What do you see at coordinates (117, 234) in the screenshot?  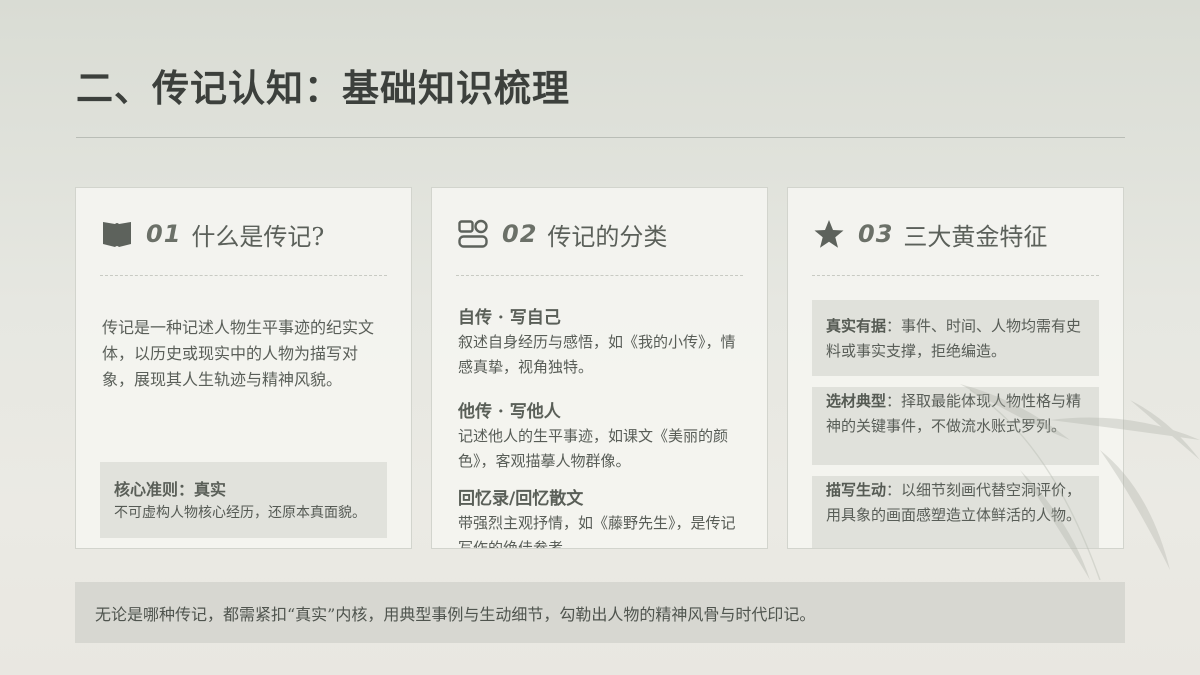 I see `book-icon` at bounding box center [117, 234].